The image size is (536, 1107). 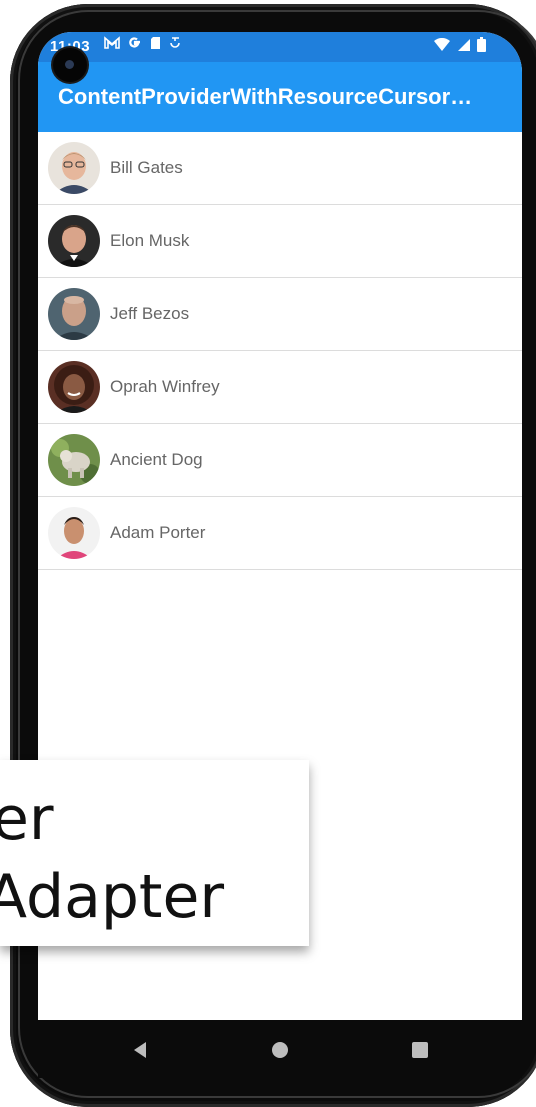 I want to click on list-item: Bill Gates, so click(x=280, y=168).